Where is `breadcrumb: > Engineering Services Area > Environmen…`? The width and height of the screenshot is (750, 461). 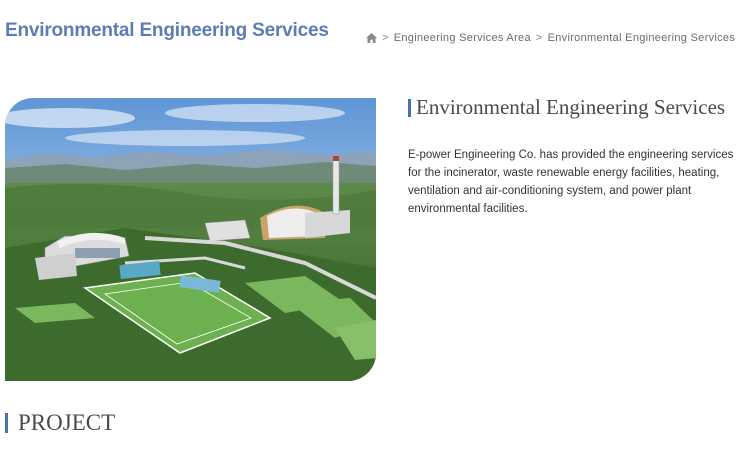
breadcrumb: > Engineering Services Area > Environmen… is located at coordinates (550, 38).